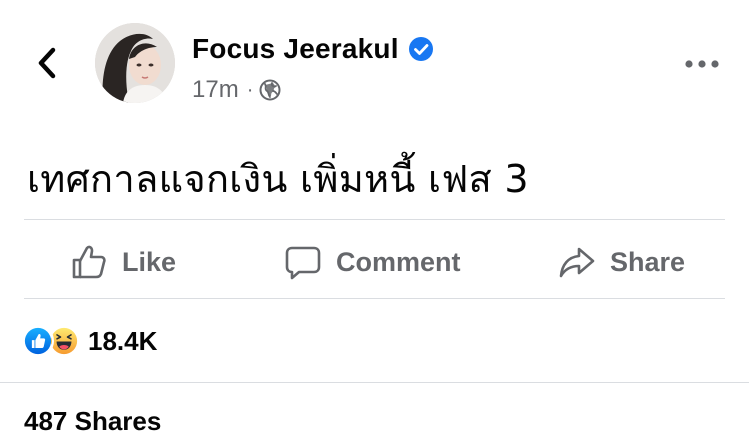 The width and height of the screenshot is (749, 447). Describe the element at coordinates (648, 261) in the screenshot. I see `share-label: Share` at that location.